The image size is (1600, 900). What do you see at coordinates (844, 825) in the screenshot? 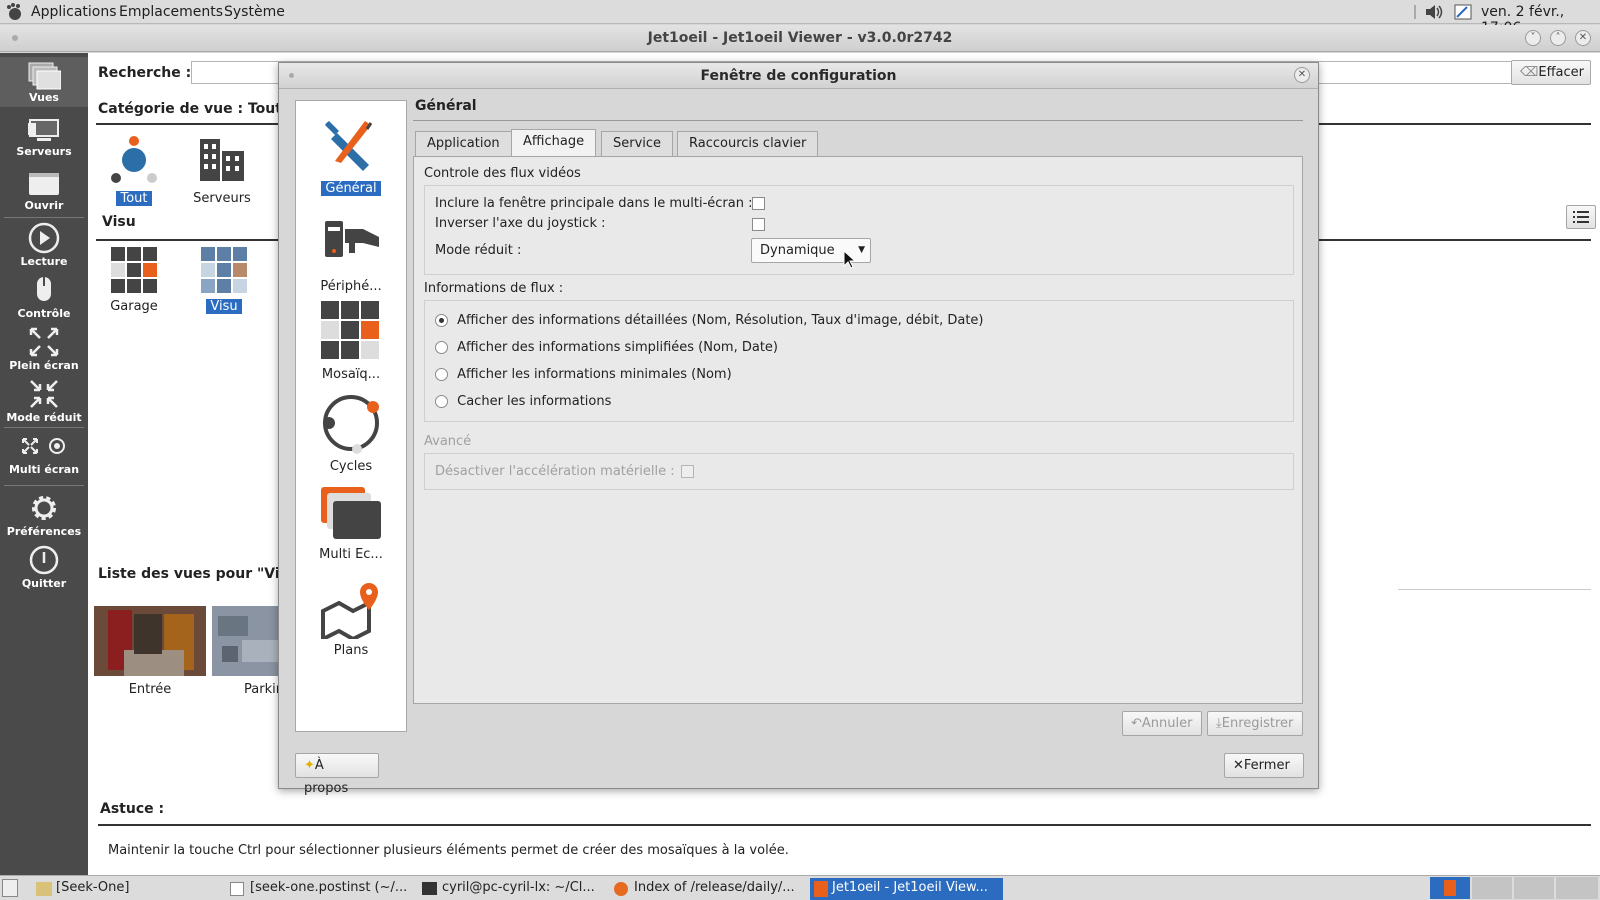
I see `tip-divider` at bounding box center [844, 825].